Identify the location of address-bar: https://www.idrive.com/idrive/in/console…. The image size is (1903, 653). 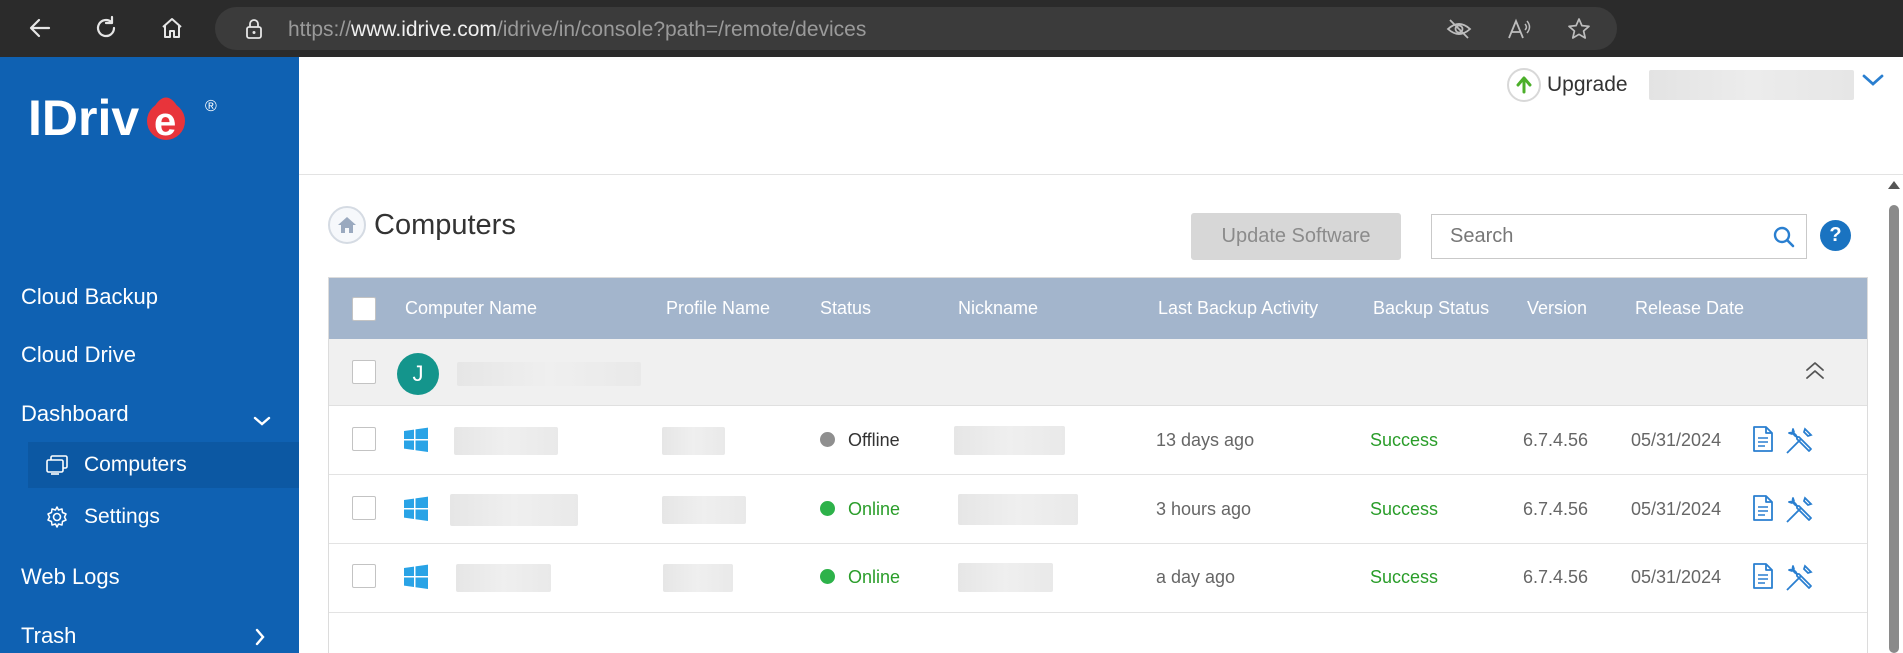
(916, 28).